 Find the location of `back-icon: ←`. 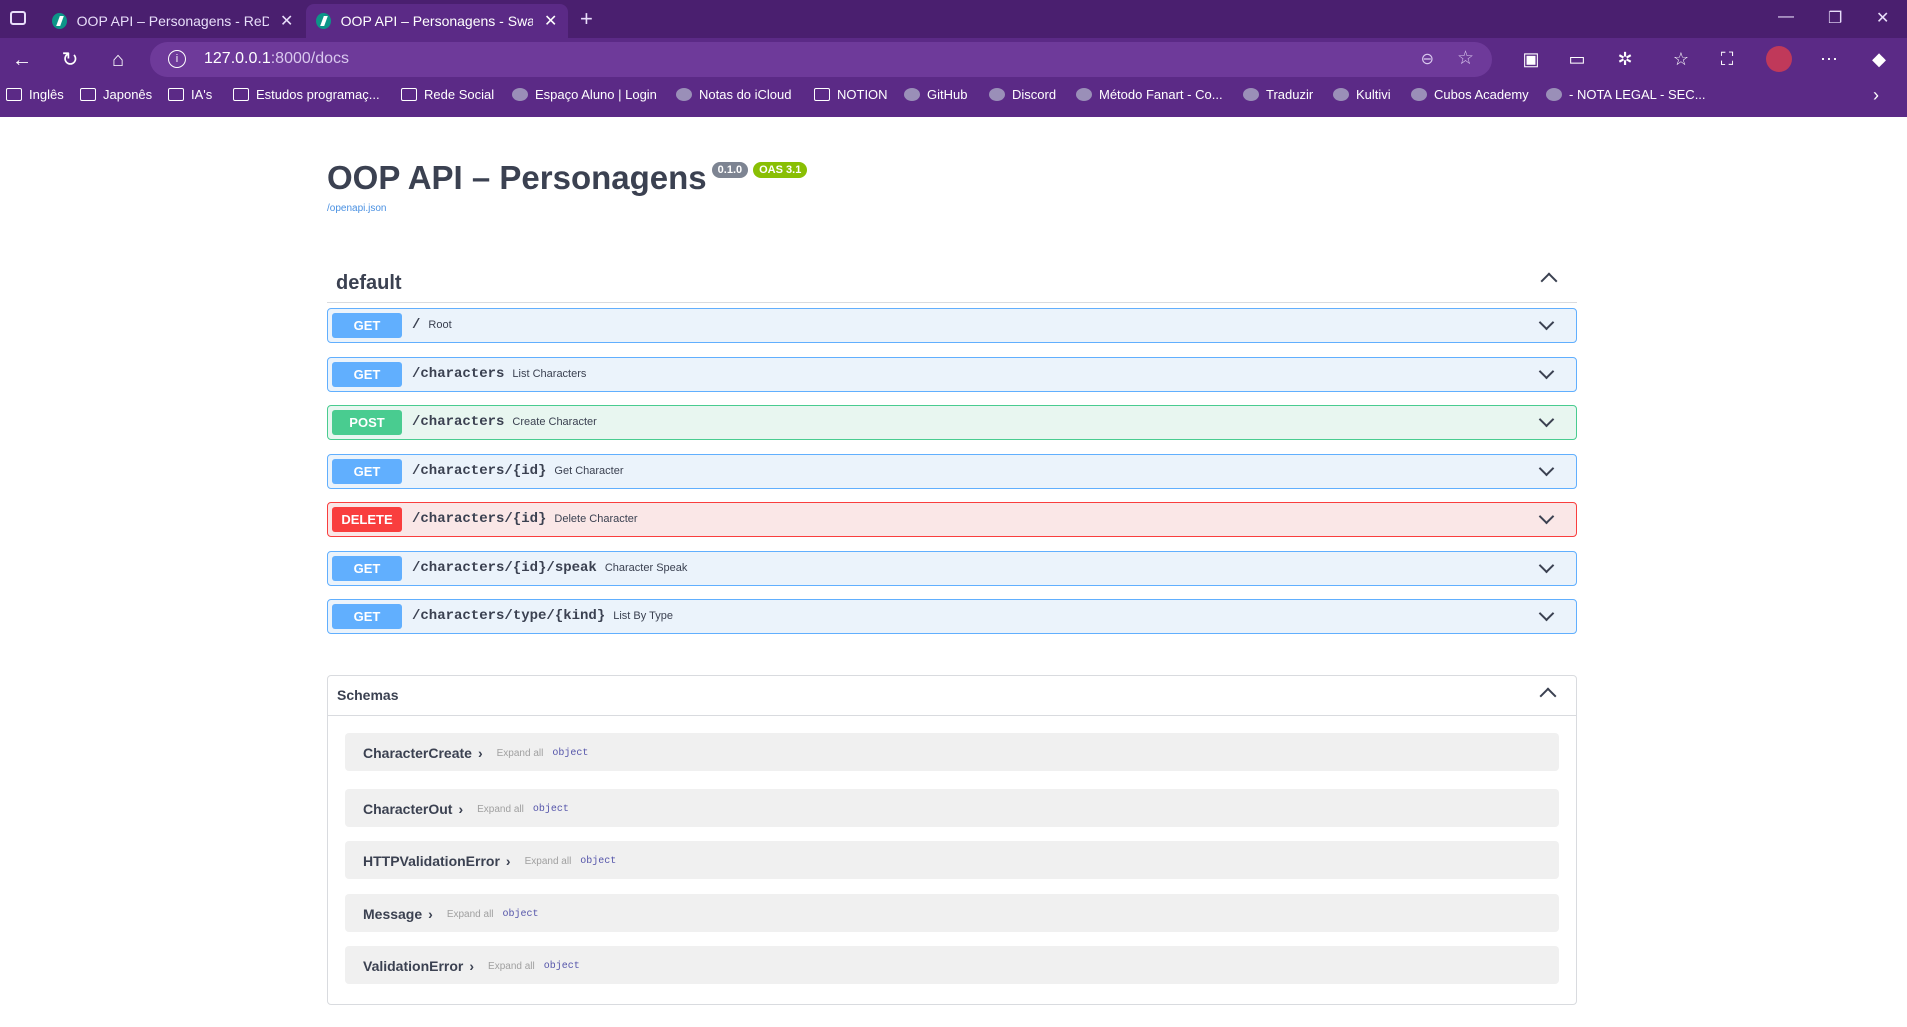

back-icon: ← is located at coordinates (22, 60).